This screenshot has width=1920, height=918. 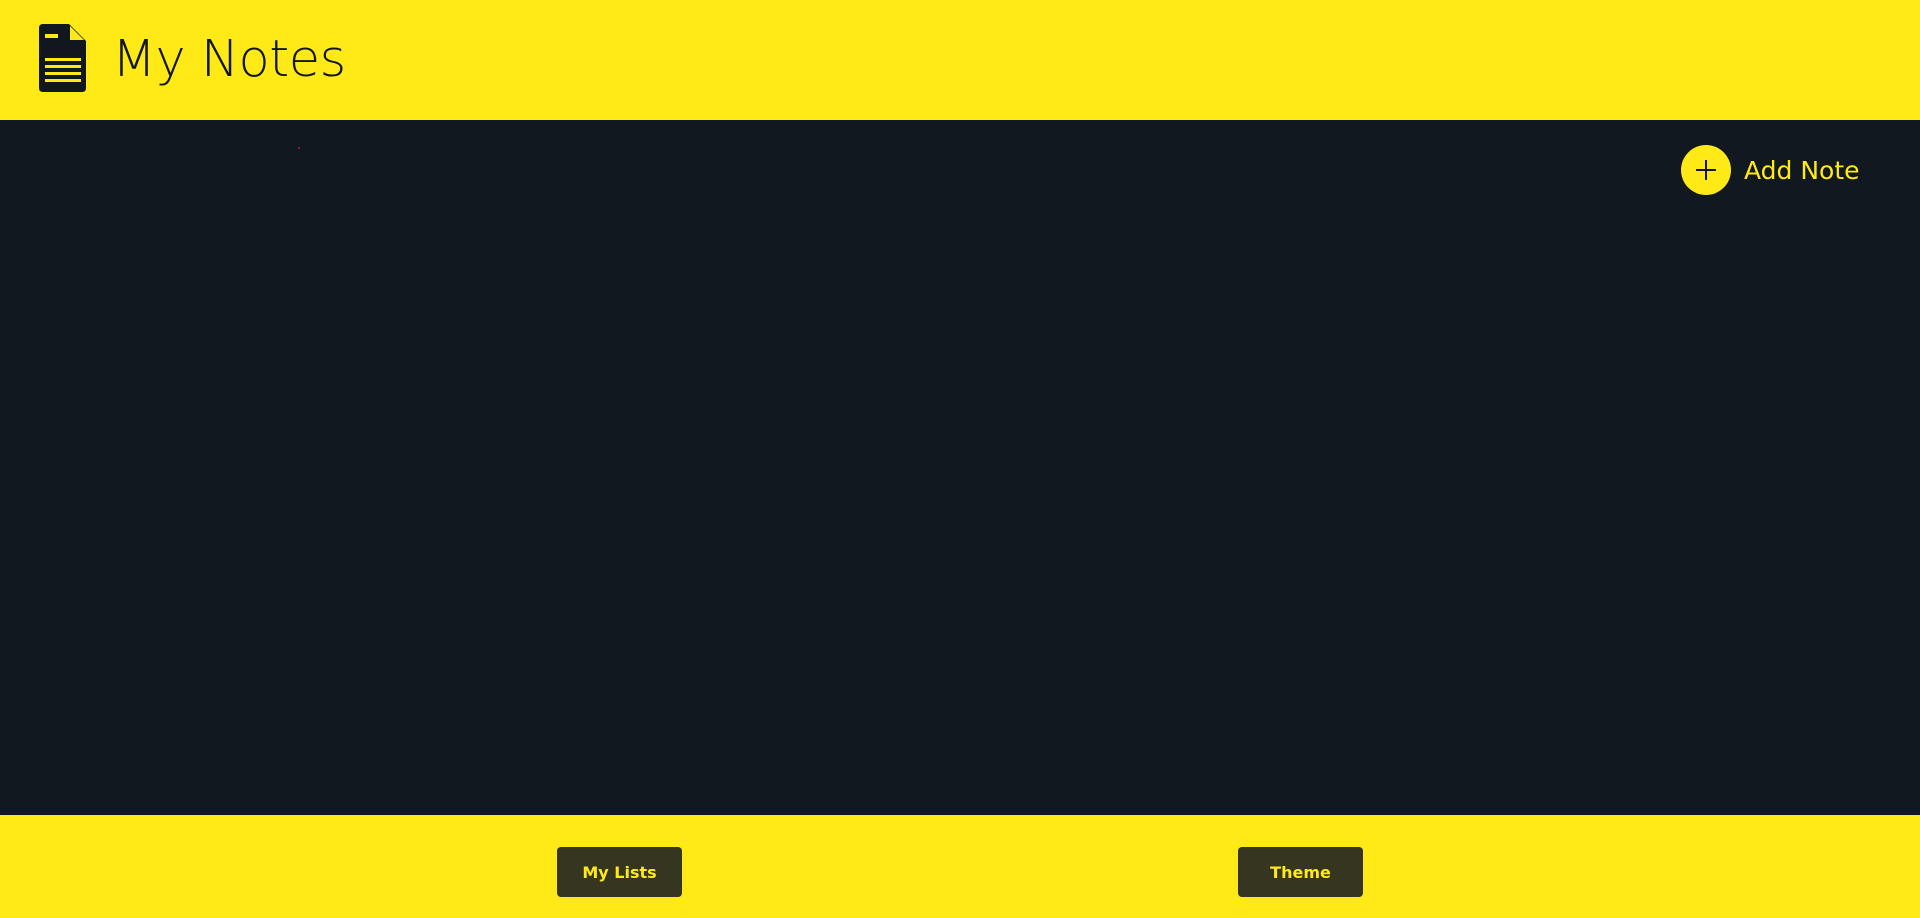 I want to click on app-header: My Notes, so click(x=960, y=60).